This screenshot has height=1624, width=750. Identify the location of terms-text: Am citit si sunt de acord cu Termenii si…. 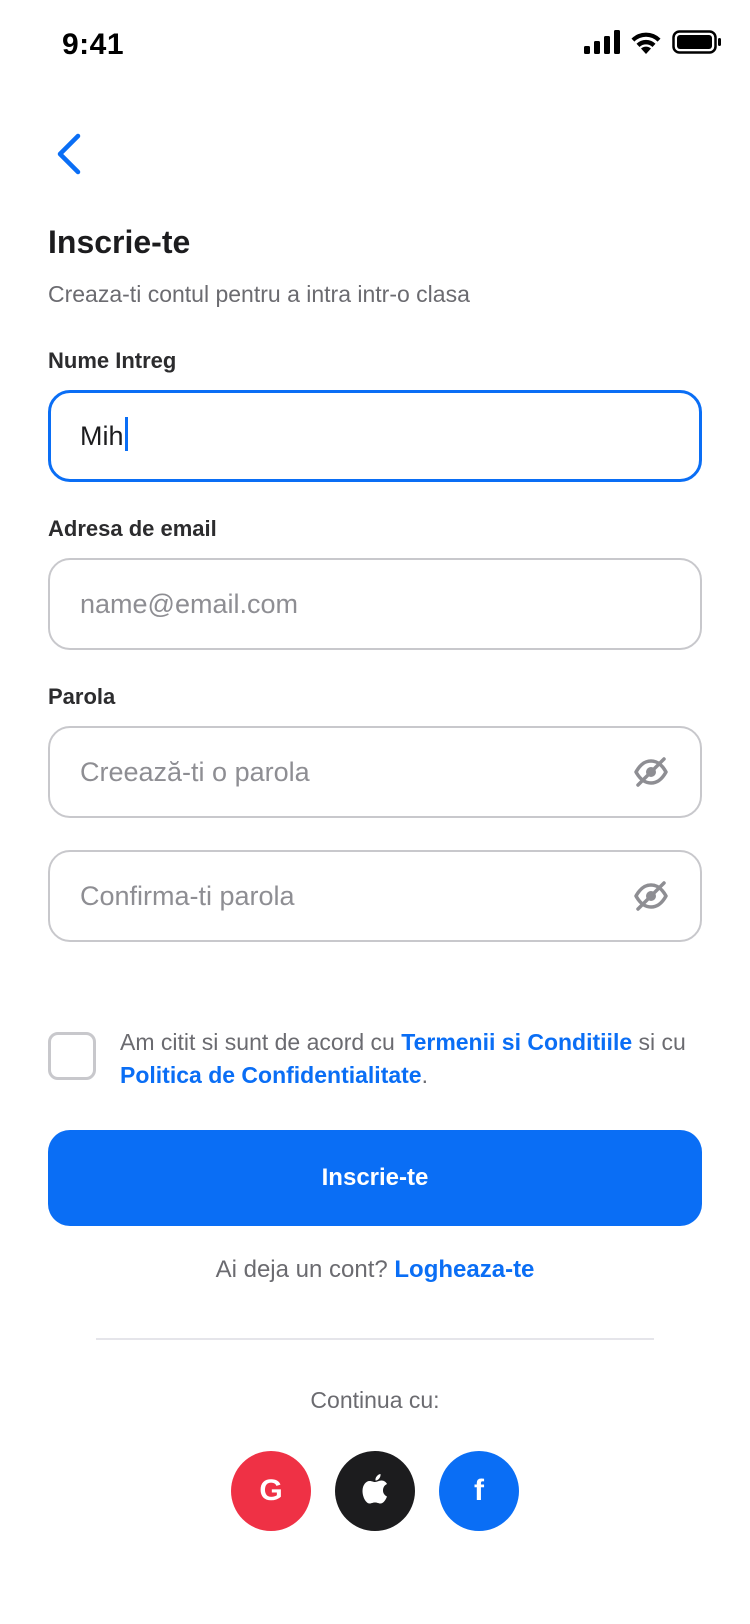
(415, 1059).